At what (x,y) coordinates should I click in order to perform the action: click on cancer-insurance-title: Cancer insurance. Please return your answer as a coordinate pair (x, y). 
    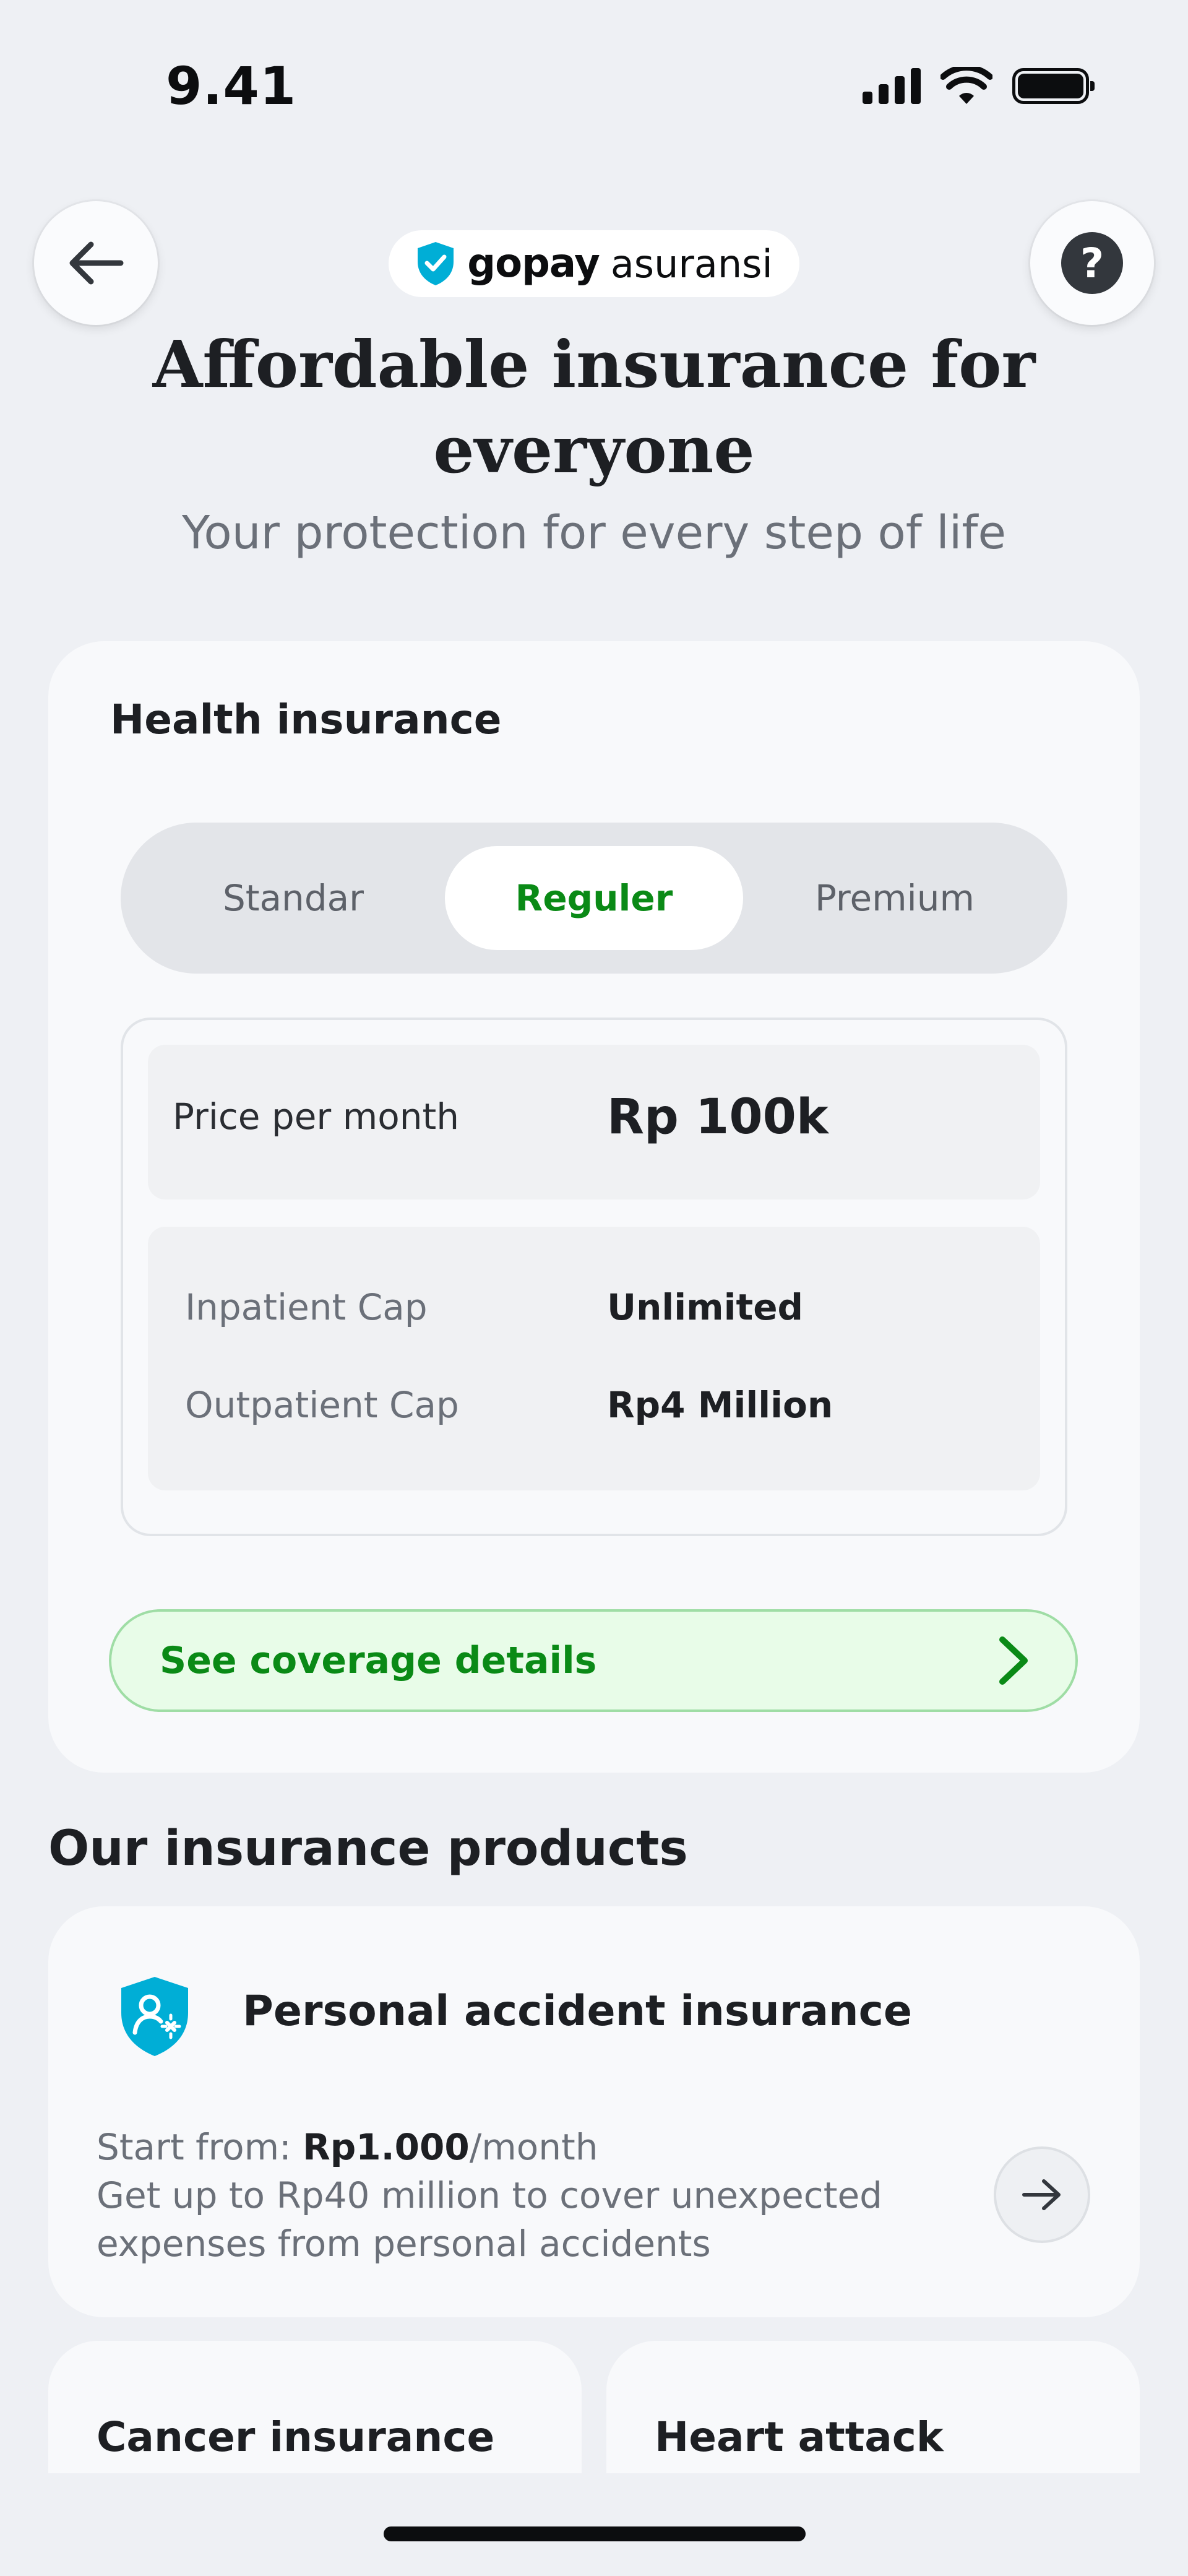
    Looking at the image, I should click on (296, 2437).